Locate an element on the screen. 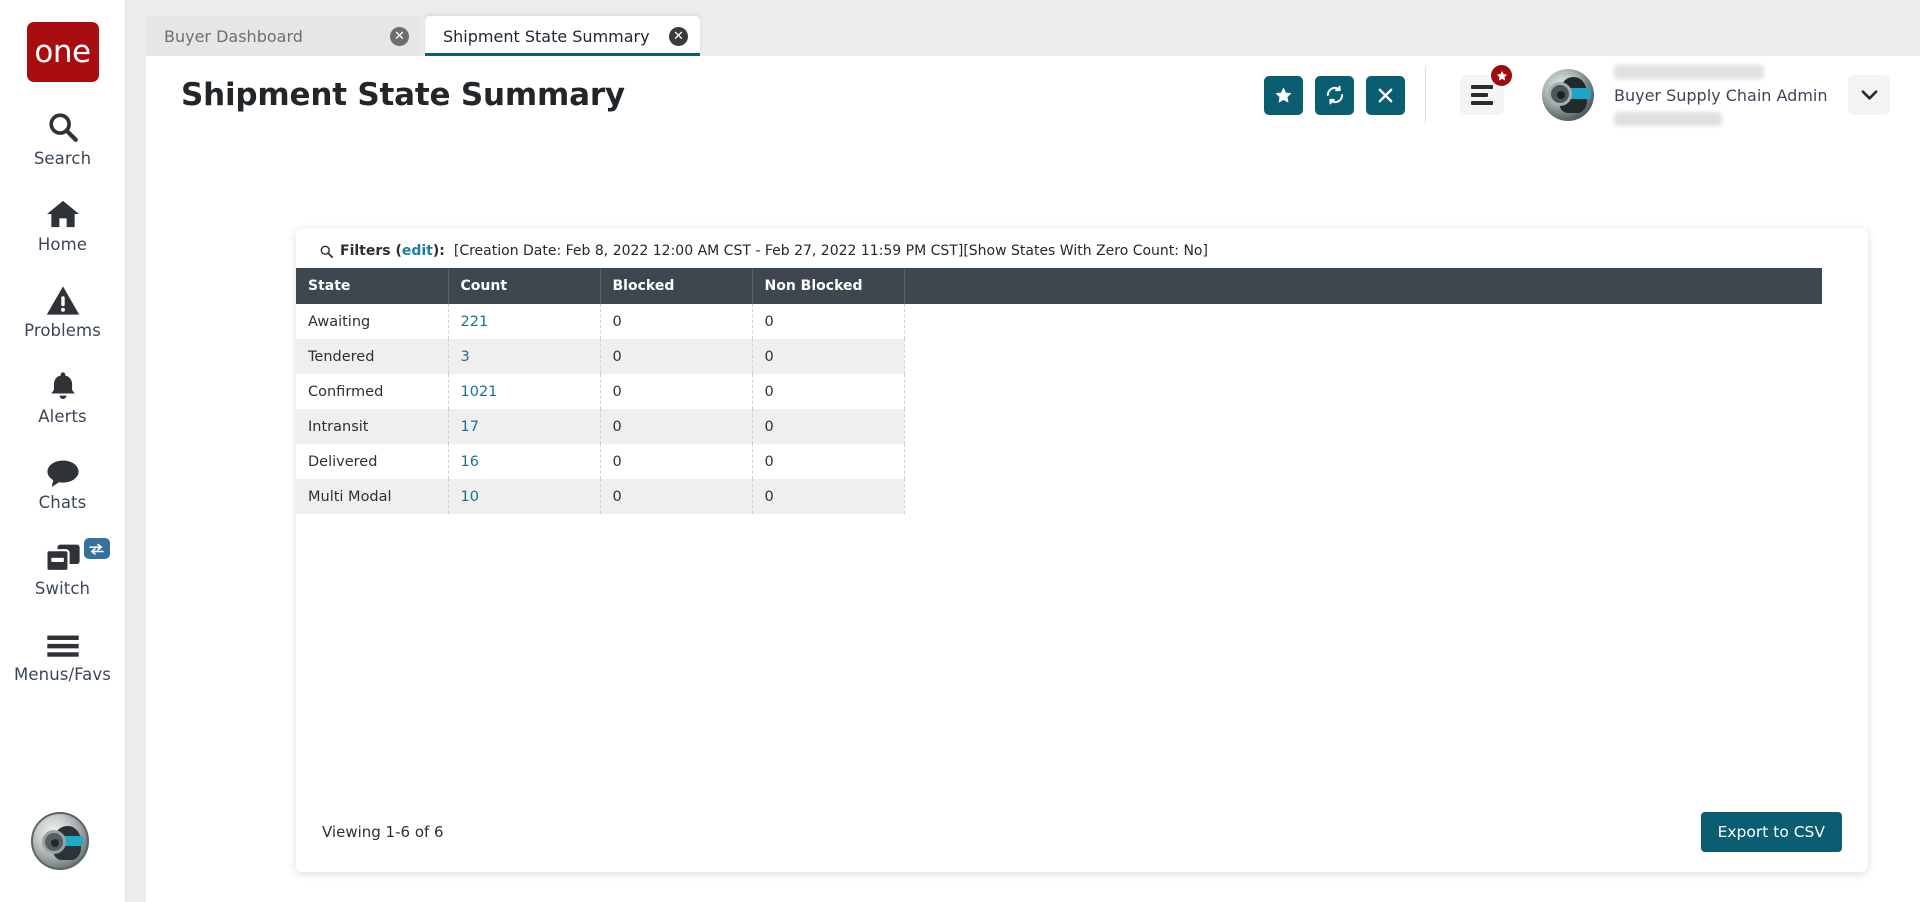  table-row: Confirmed 1021 0 0 is located at coordinates (1059, 391).